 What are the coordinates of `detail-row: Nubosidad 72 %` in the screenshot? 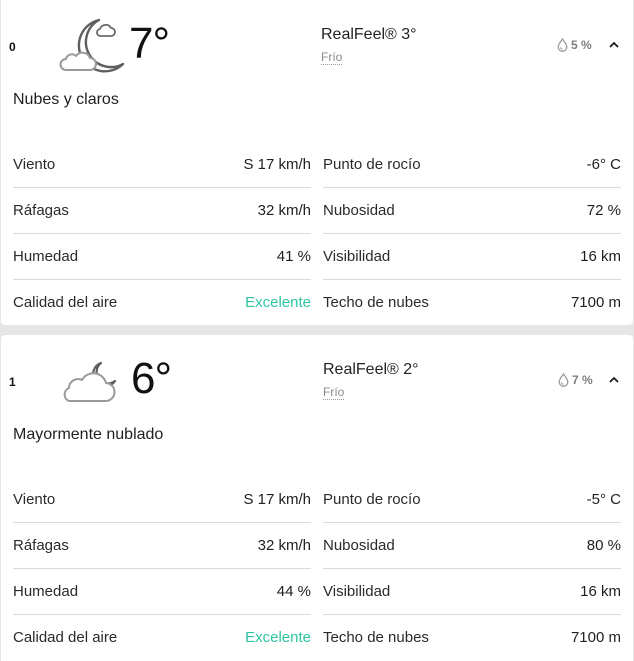 It's located at (472, 210).